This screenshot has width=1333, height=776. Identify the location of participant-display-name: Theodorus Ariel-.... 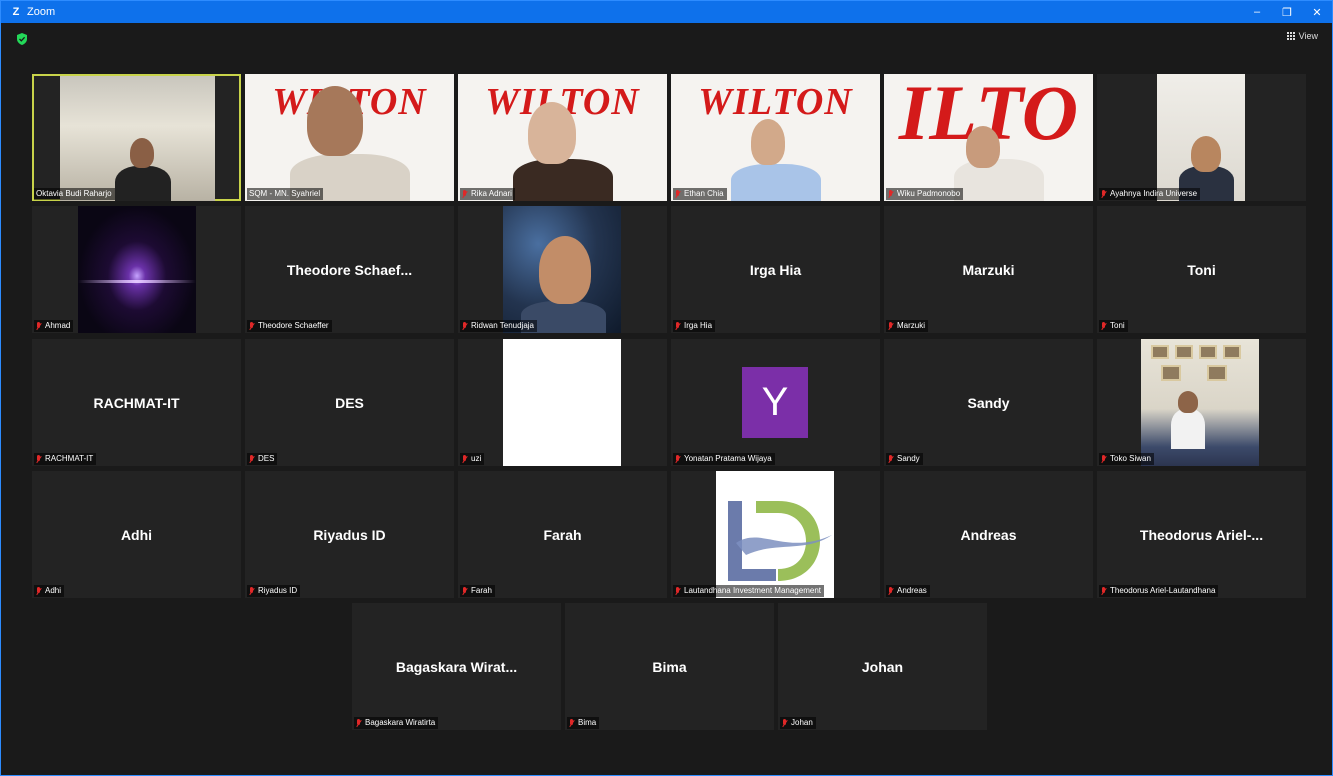
(1201, 534).